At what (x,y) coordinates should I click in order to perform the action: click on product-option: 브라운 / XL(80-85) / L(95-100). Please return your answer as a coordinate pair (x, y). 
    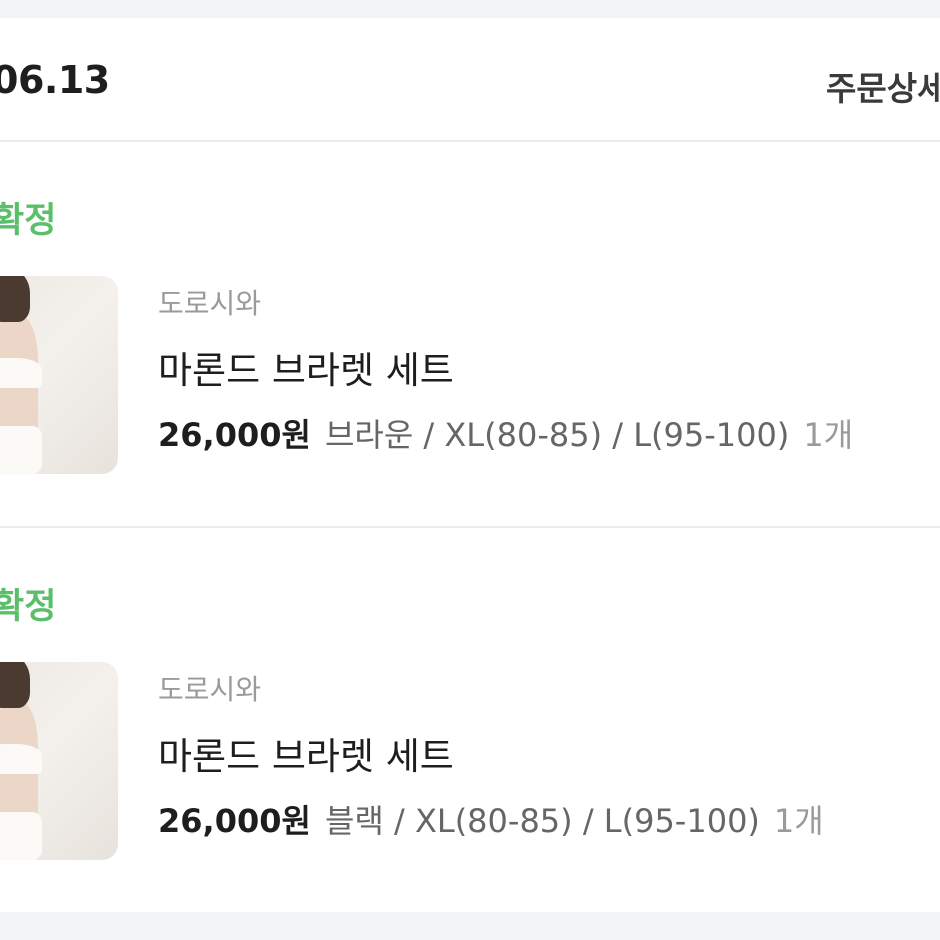
    Looking at the image, I should click on (557, 435).